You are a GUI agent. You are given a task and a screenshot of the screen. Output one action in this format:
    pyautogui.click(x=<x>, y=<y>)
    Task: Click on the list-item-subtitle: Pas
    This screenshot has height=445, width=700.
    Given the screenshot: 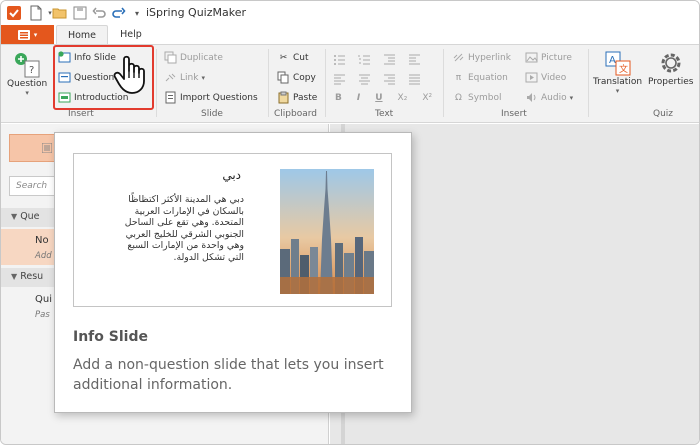 What is the action you would take?
    pyautogui.click(x=42, y=315)
    